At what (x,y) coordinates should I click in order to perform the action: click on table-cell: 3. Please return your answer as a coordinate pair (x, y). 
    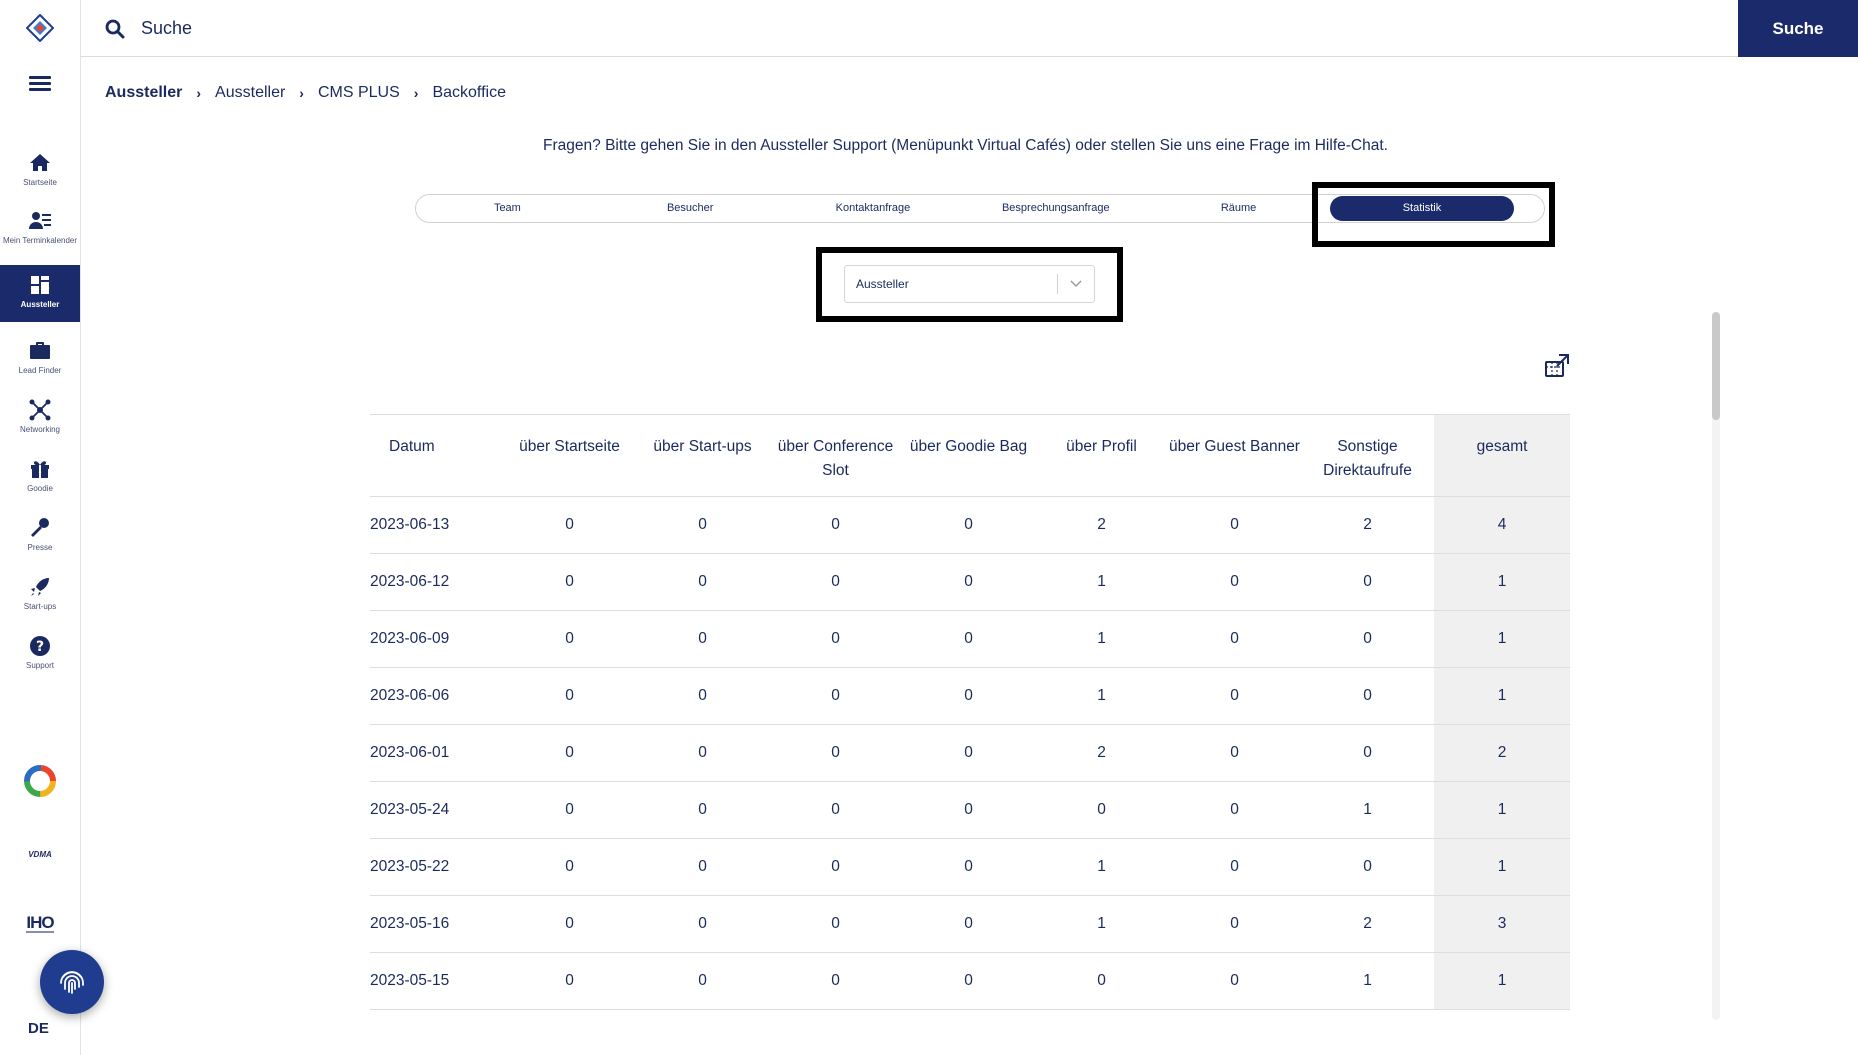
    Looking at the image, I should click on (1502, 924).